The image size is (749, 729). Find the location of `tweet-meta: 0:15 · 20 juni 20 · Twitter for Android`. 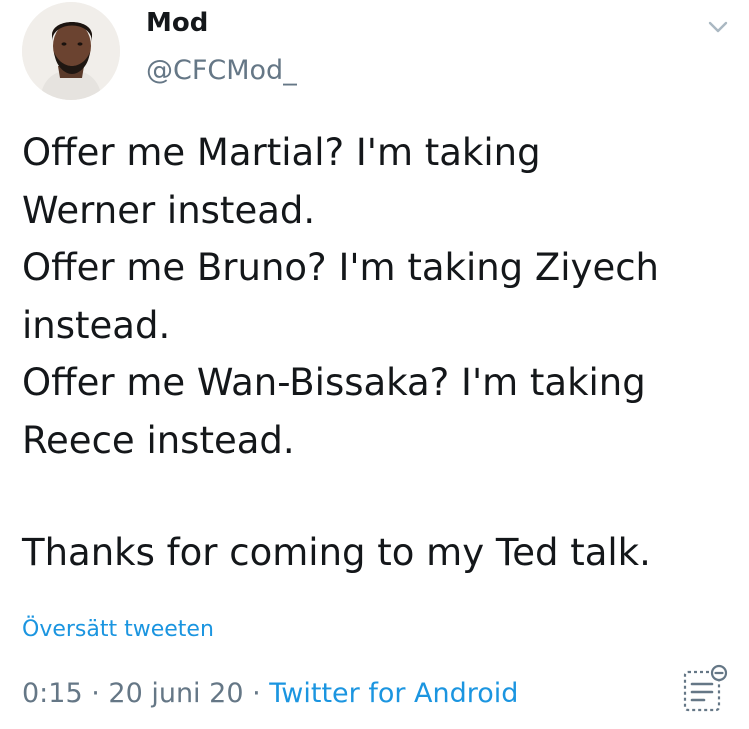

tweet-meta: 0:15 · 20 juni 20 · Twitter for Android is located at coordinates (270, 694).